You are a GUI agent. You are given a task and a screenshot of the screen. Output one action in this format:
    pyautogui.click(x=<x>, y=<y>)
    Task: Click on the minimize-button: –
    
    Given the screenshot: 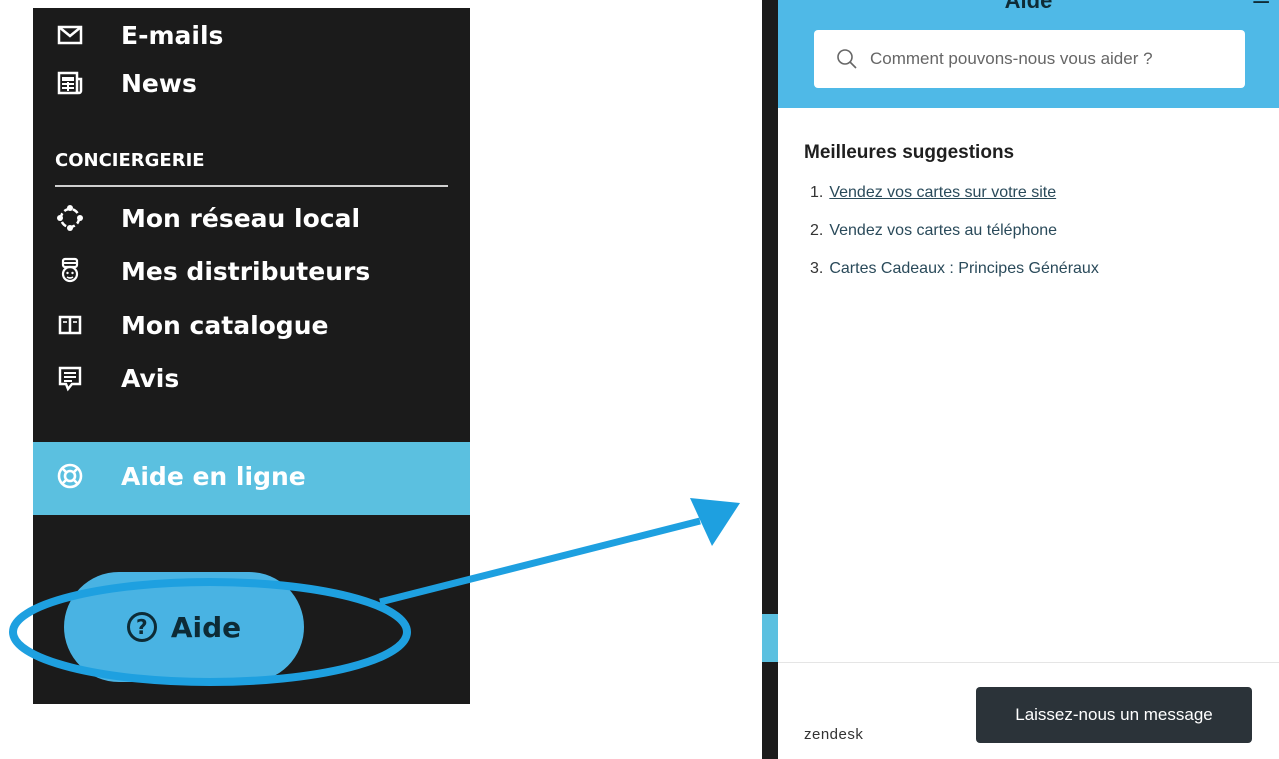 What is the action you would take?
    pyautogui.click(x=1261, y=8)
    